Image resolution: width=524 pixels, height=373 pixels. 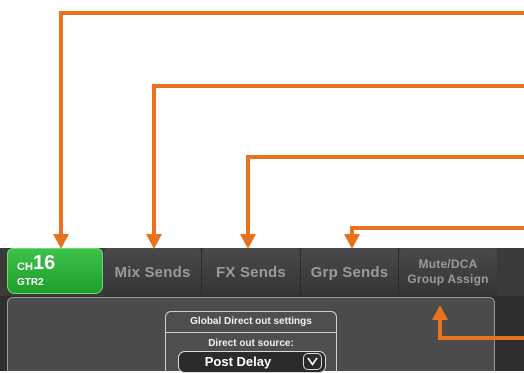 I want to click on tab-fx-sends-label: FX Sends, so click(x=251, y=272).